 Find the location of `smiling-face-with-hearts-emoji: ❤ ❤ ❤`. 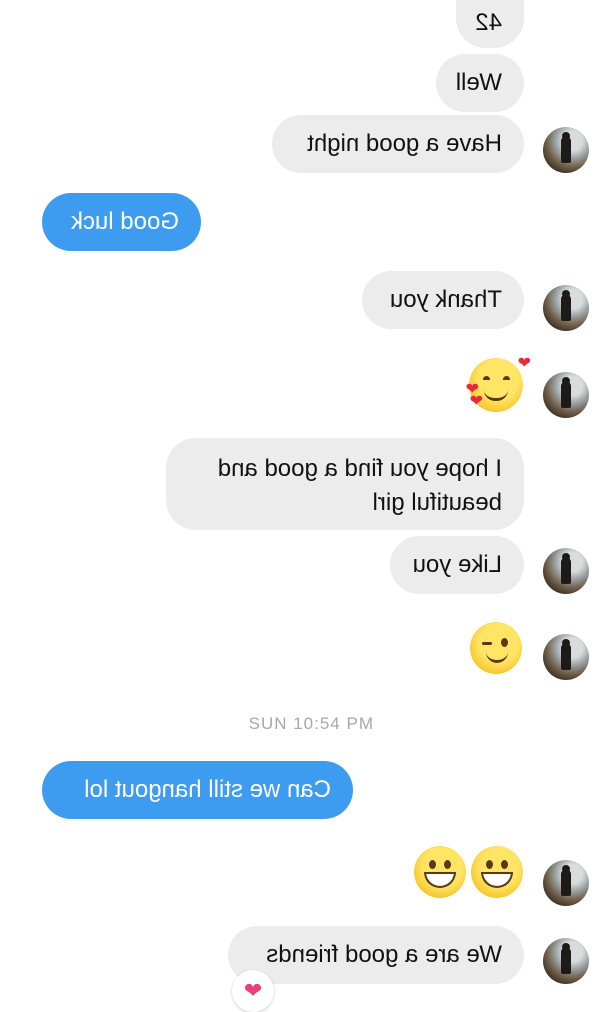

smiling-face-with-hearts-emoji: ❤ ❤ ❤ is located at coordinates (498, 383).